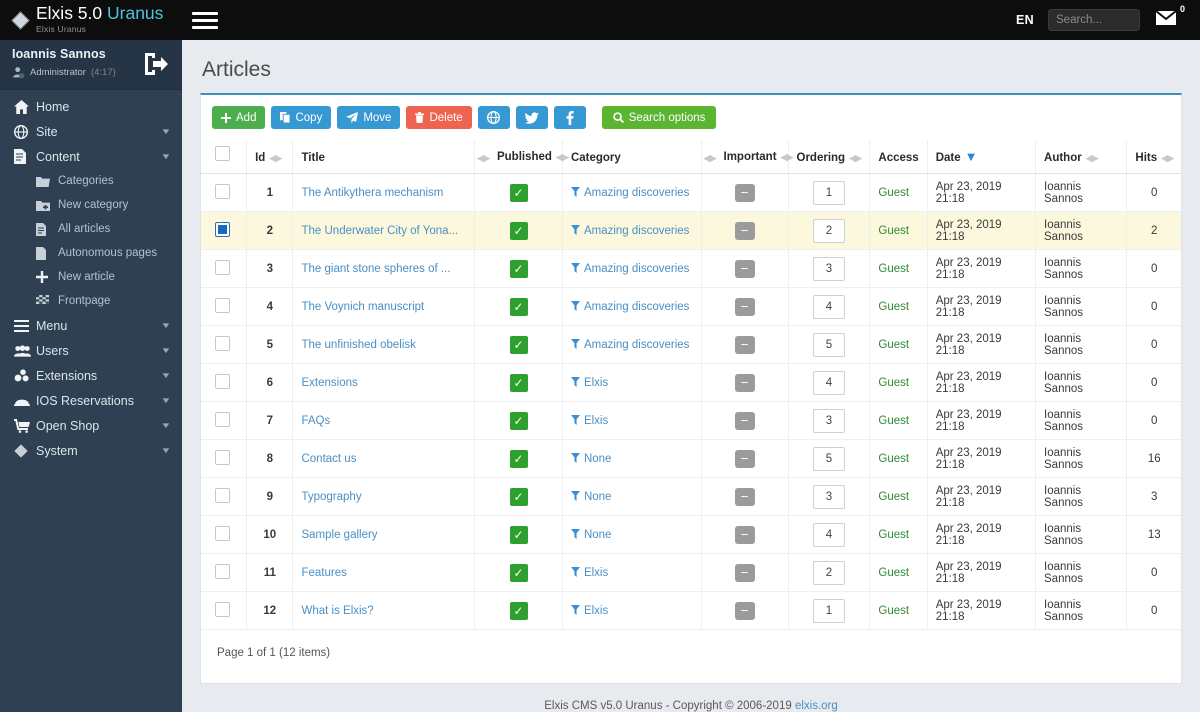 Image resolution: width=1200 pixels, height=712 pixels. Describe the element at coordinates (91, 301) in the screenshot. I see `sidebar-item-frontpage: Frontpage` at that location.